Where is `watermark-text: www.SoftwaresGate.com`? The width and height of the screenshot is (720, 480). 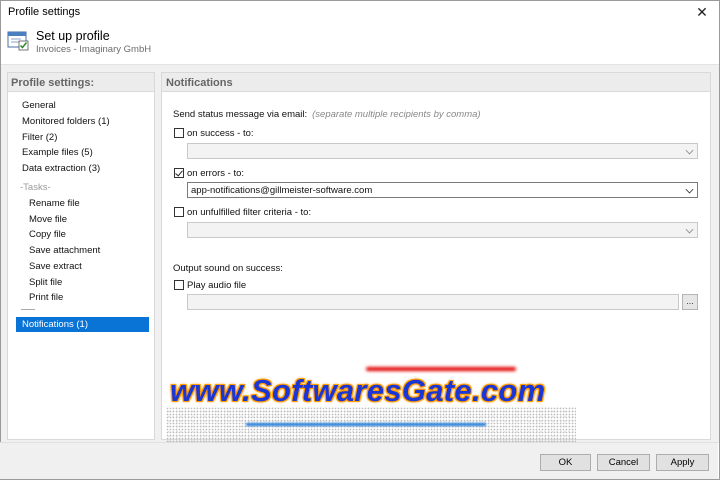
watermark-text: www.SoftwaresGate.com is located at coordinates (358, 390).